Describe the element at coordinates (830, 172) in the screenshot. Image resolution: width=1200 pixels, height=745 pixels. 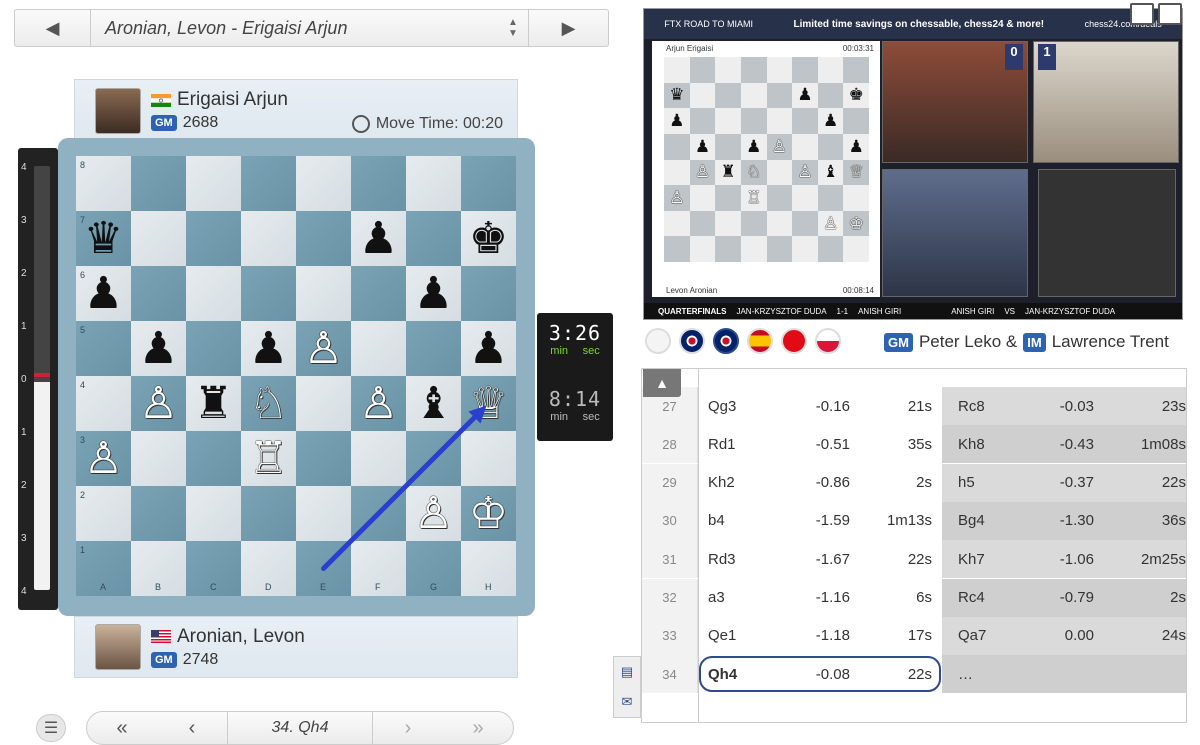
I see `mini-square: ♝` at that location.